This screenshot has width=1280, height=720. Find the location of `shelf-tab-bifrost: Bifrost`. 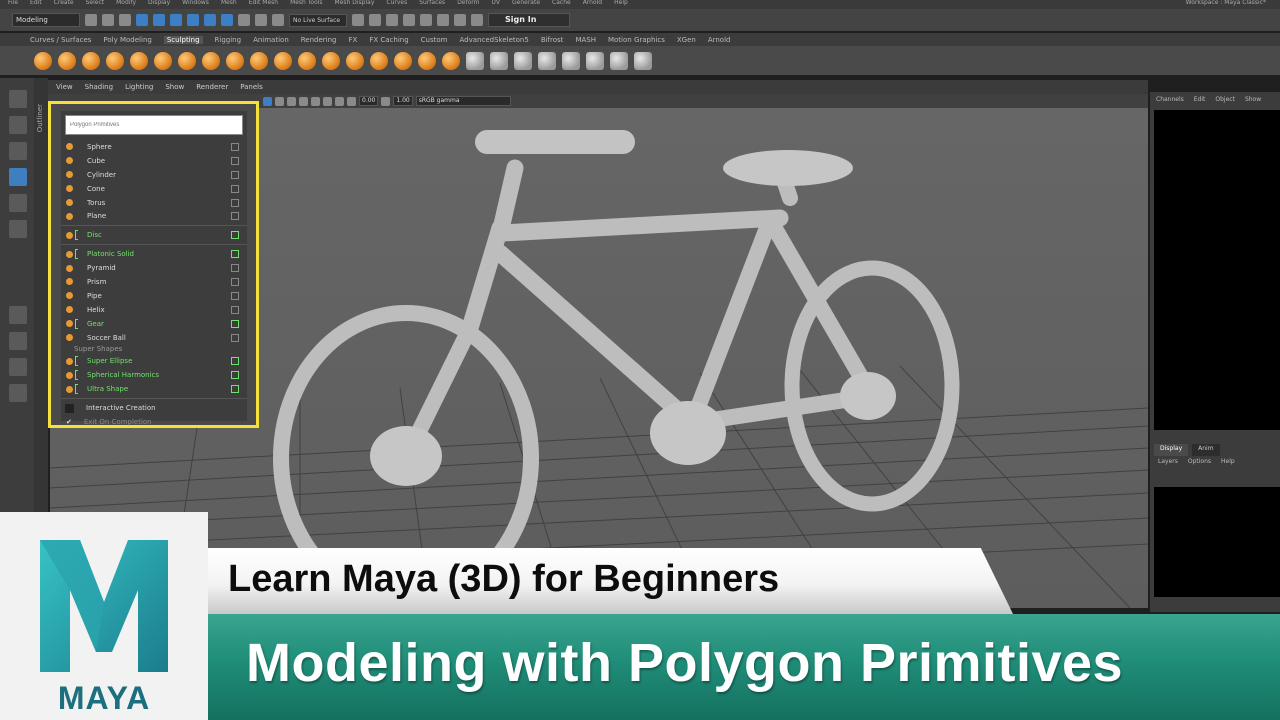

shelf-tab-bifrost: Bifrost is located at coordinates (552, 40).